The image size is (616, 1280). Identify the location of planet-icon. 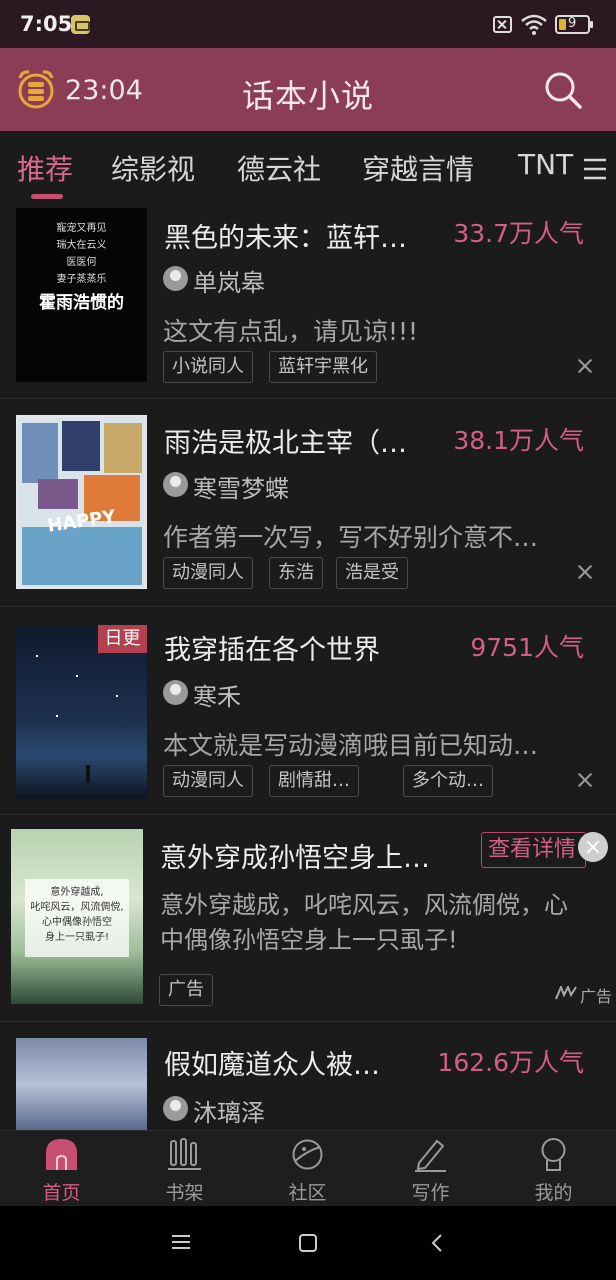
(307, 1154).